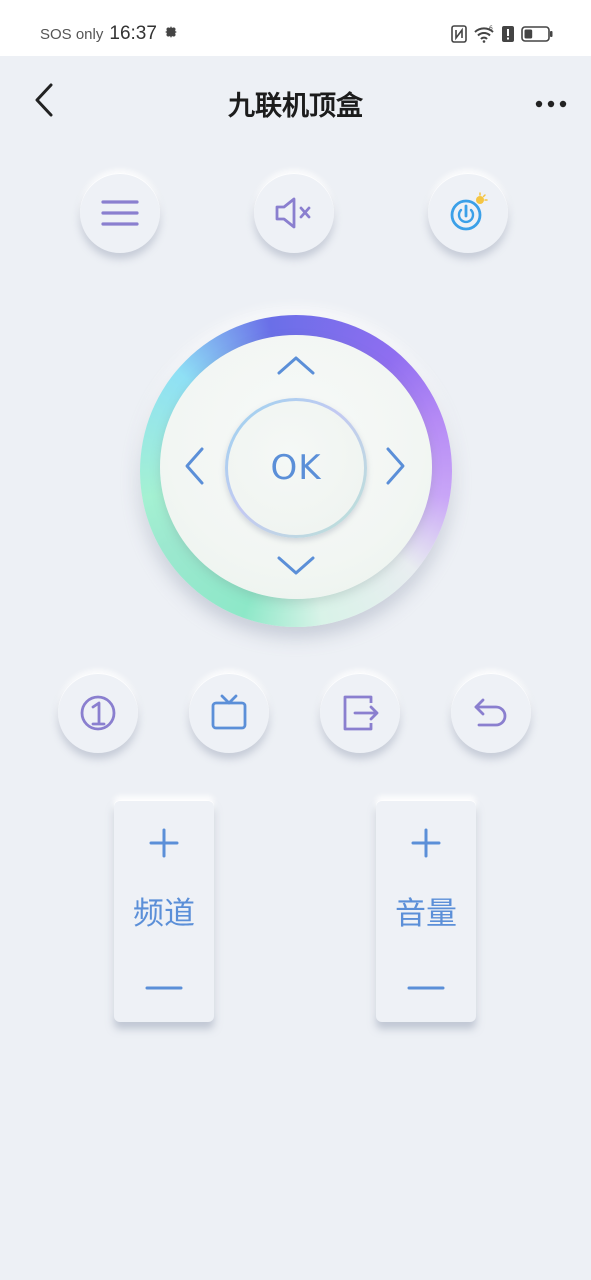 This screenshot has width=591, height=1280. I want to click on more-horizontal-icon, so click(551, 102).